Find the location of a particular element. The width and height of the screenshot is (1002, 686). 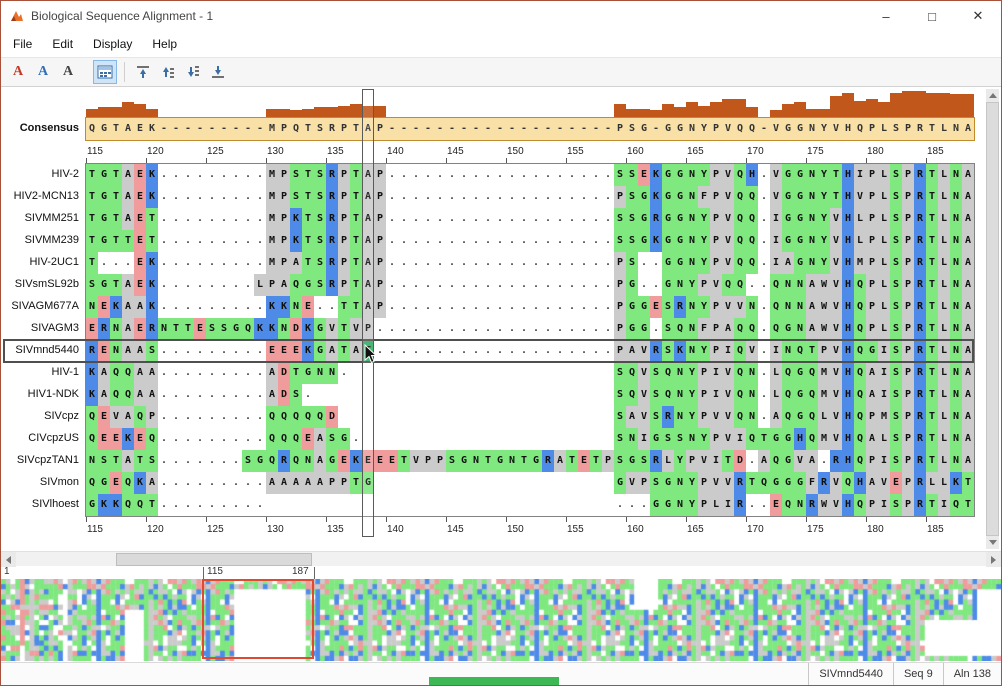

horizontal-scrollbar is located at coordinates (501, 559).